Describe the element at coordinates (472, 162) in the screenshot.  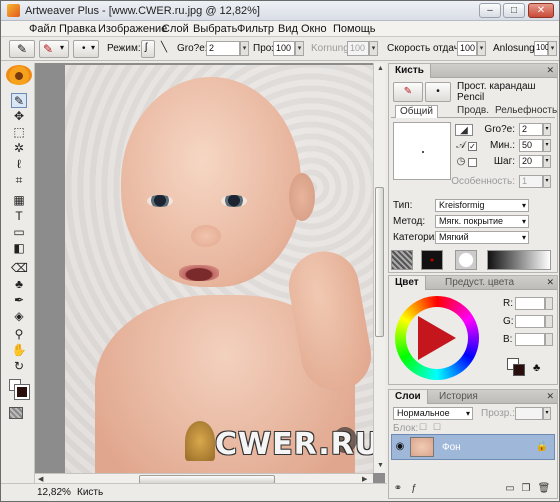
I see `step-checkbox` at that location.